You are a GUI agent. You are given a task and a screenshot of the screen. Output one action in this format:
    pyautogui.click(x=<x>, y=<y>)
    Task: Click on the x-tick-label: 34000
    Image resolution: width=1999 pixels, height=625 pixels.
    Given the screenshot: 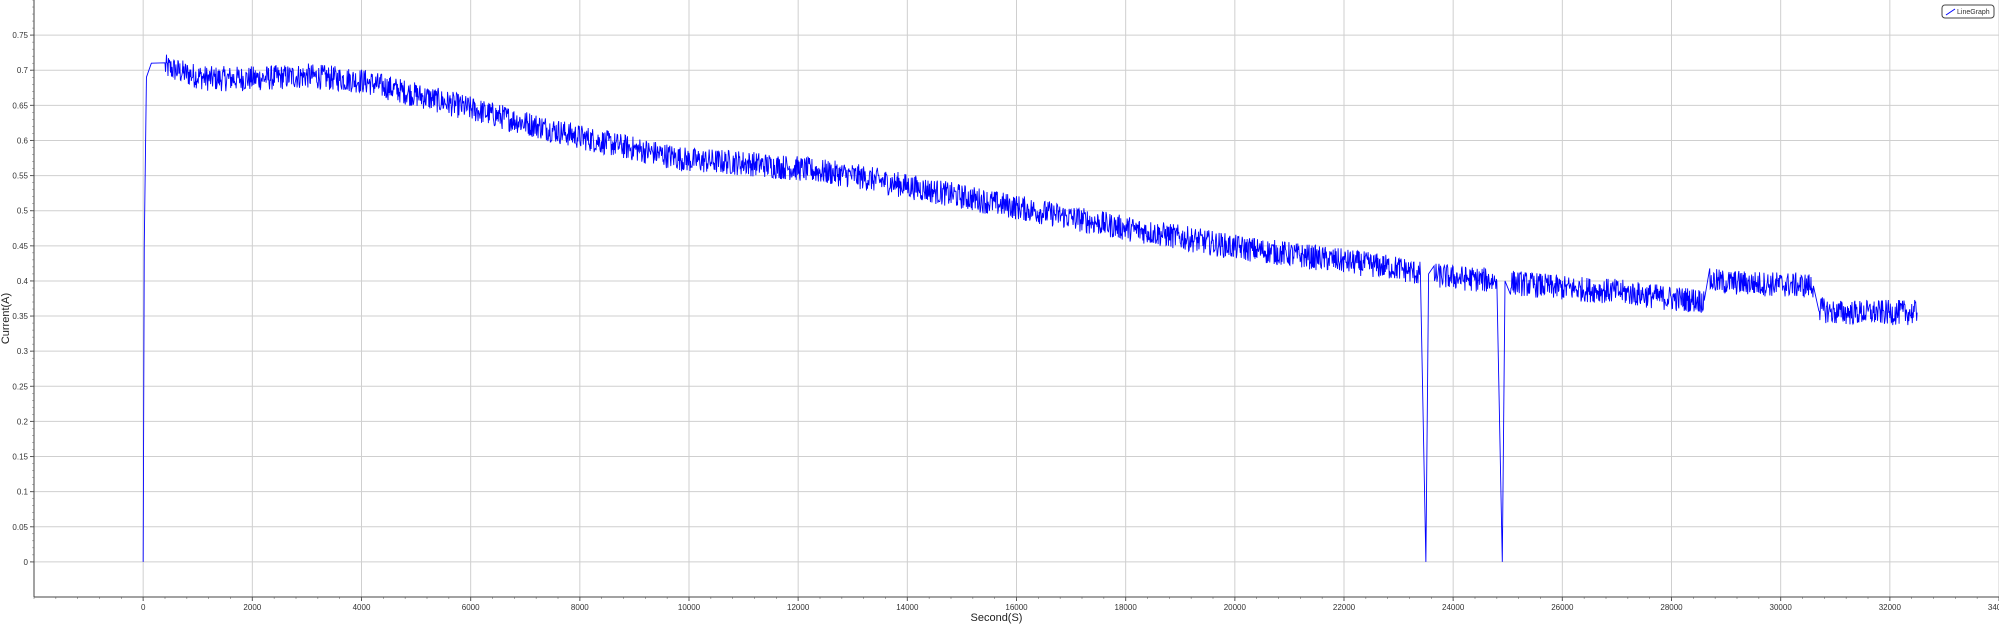 What is the action you would take?
    pyautogui.click(x=1993, y=607)
    